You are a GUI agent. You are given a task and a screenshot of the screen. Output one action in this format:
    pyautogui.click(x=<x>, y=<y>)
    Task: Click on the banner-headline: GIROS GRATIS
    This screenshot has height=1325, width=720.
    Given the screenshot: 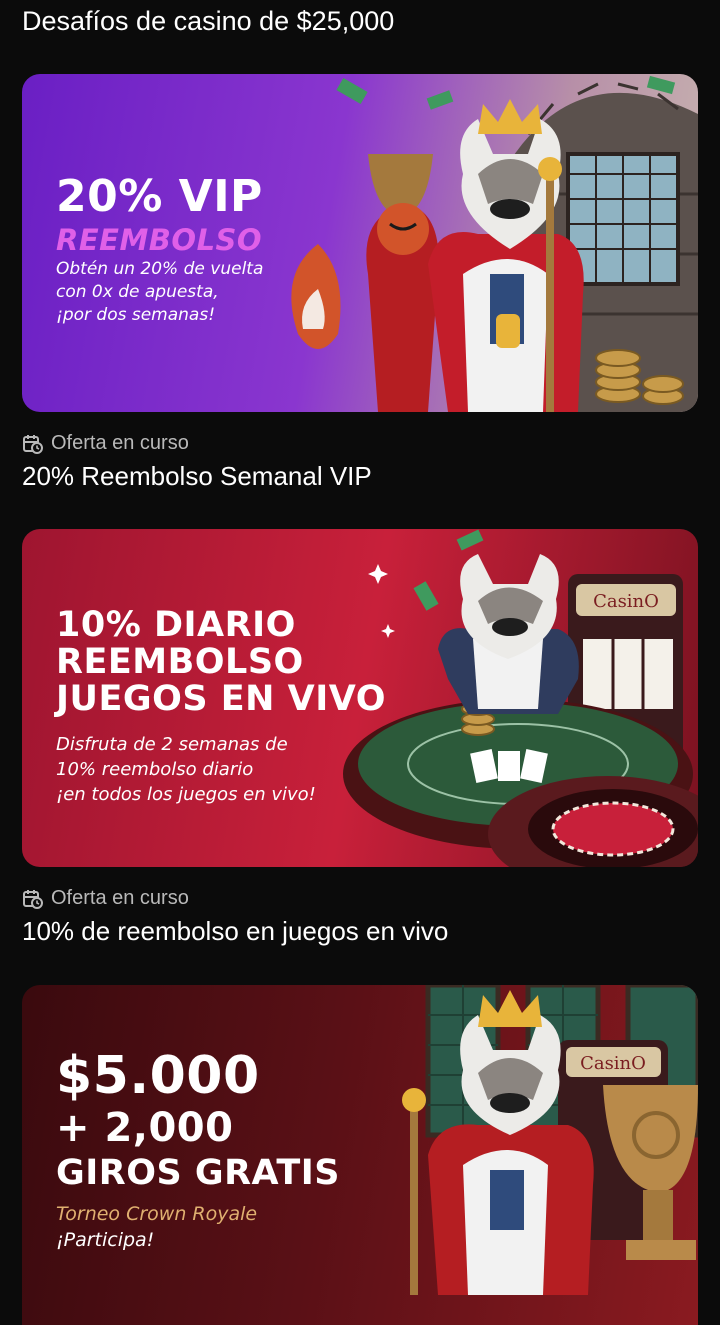 What is the action you would take?
    pyautogui.click(x=198, y=1173)
    